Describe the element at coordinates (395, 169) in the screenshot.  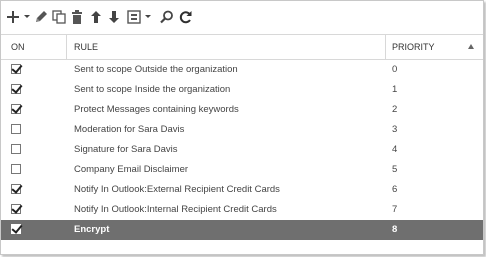
I see `rule-priority: 5` at that location.